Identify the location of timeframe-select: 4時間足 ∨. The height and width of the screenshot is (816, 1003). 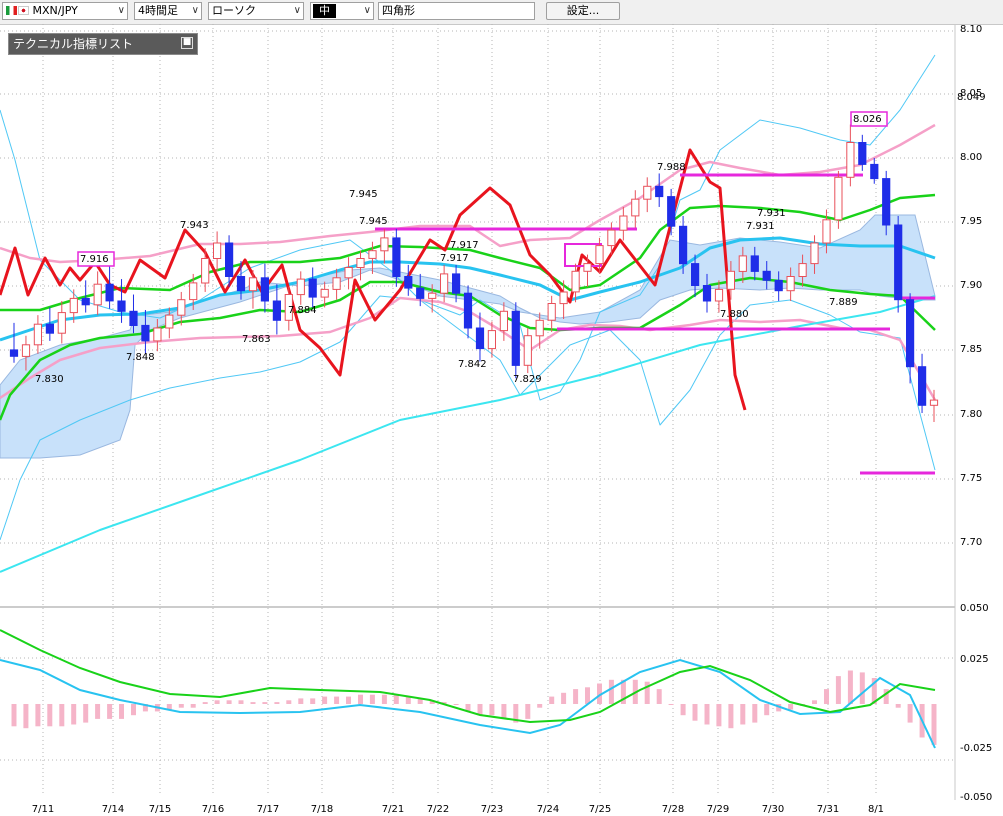
(168, 11).